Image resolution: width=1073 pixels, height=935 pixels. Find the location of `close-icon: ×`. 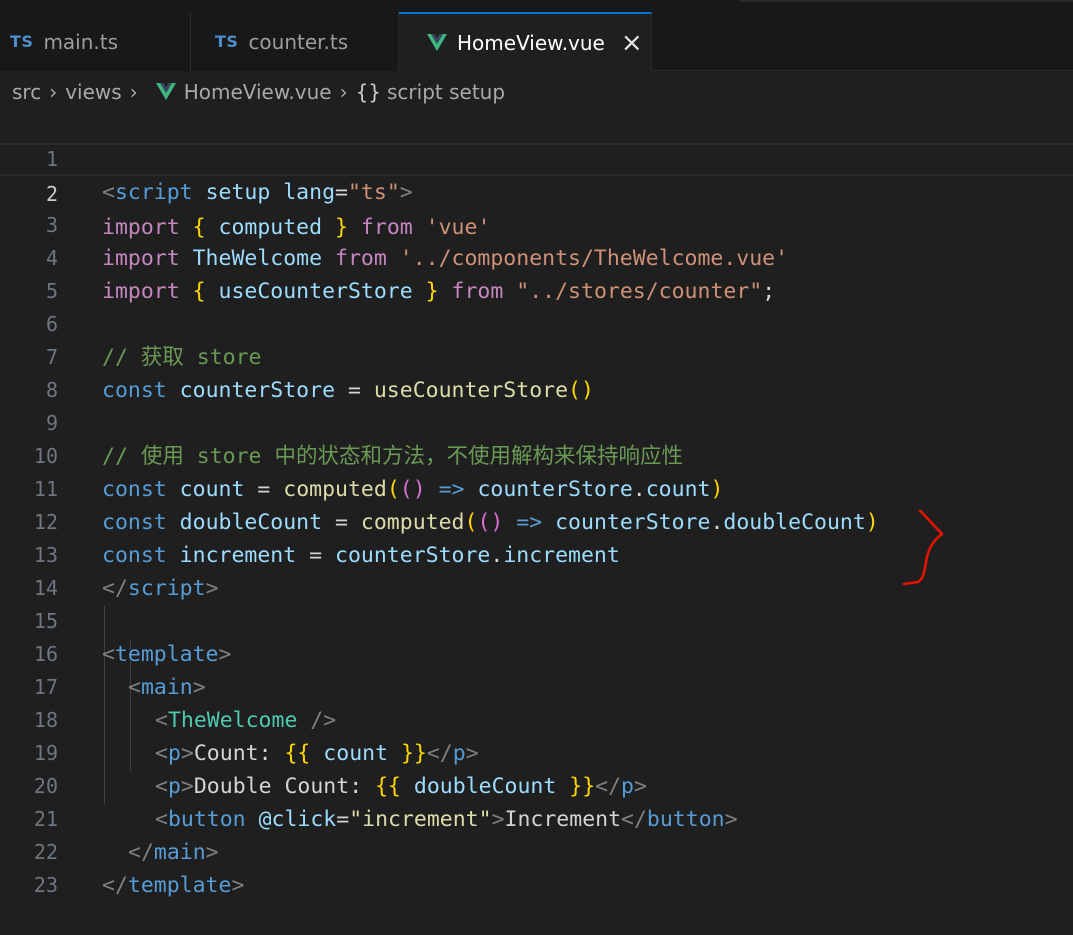

close-icon: × is located at coordinates (632, 43).